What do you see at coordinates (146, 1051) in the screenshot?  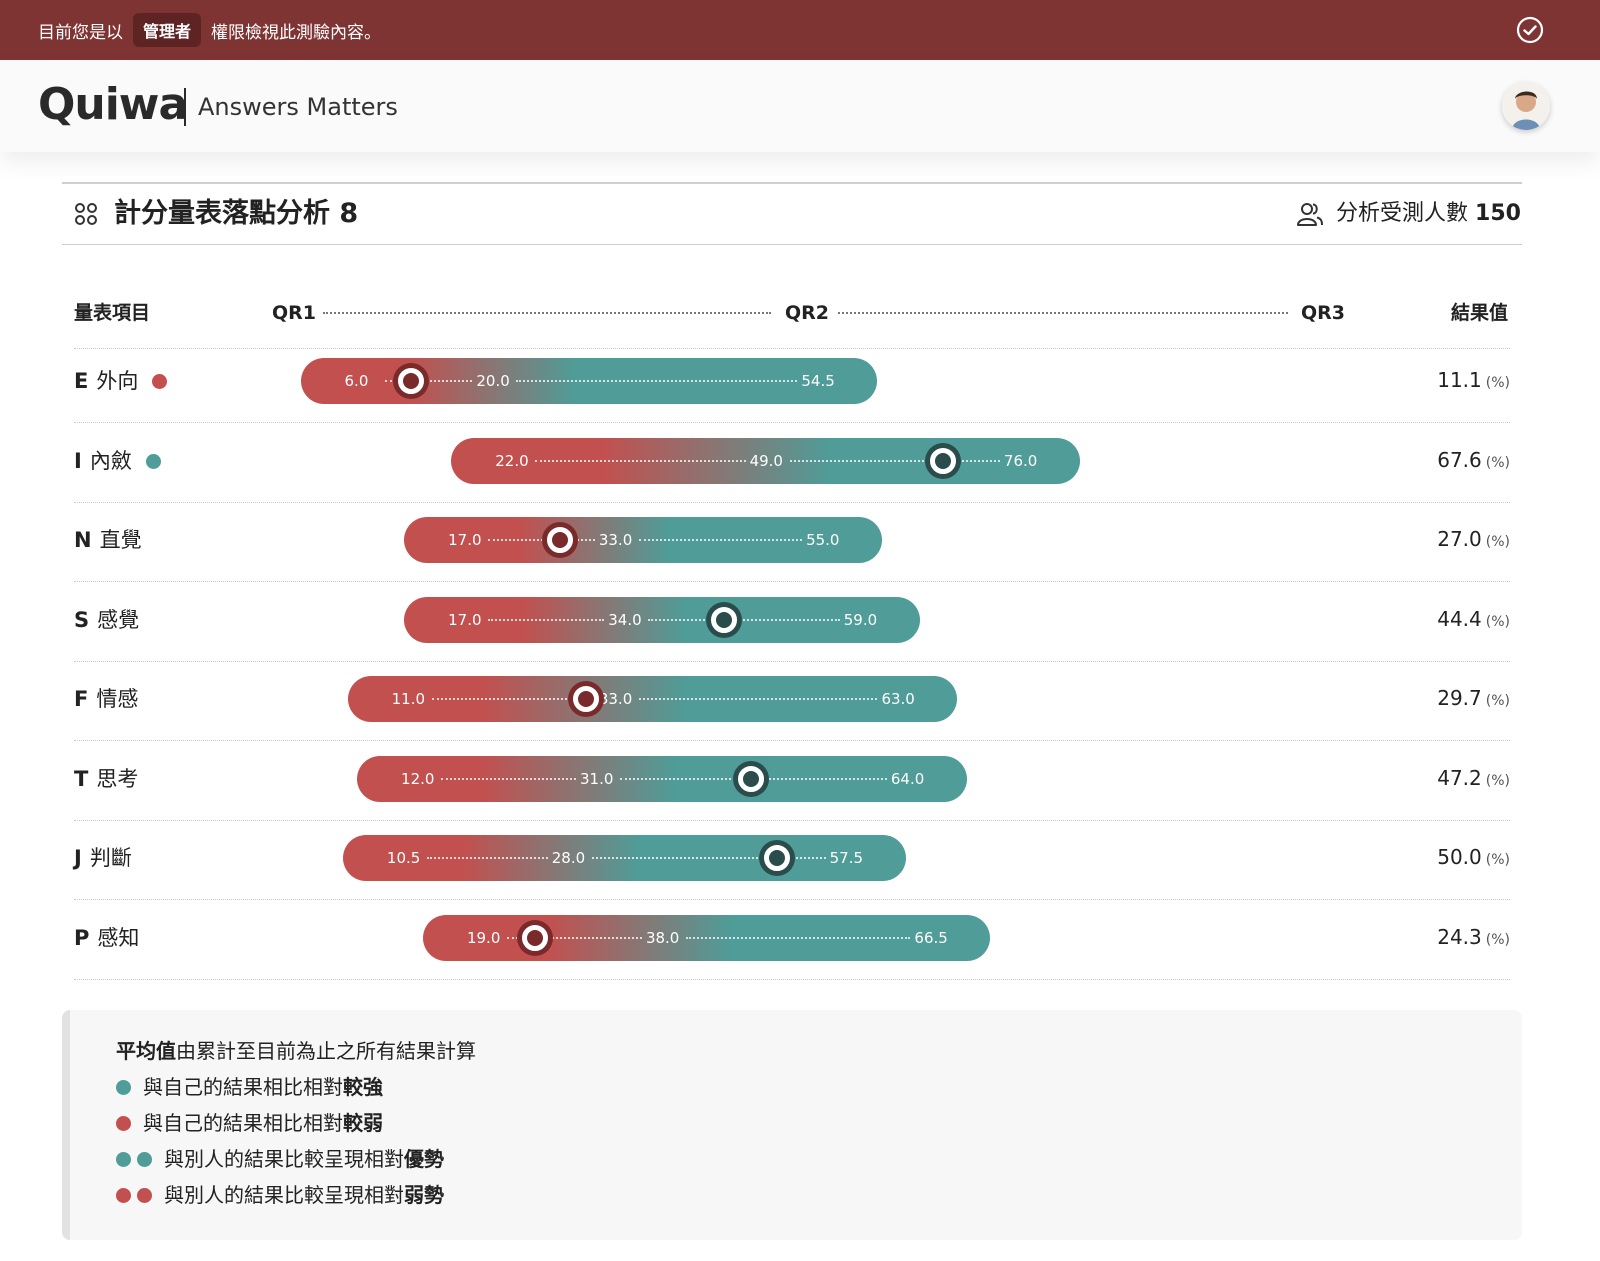 I see `legend-title-bold: 平均值` at bounding box center [146, 1051].